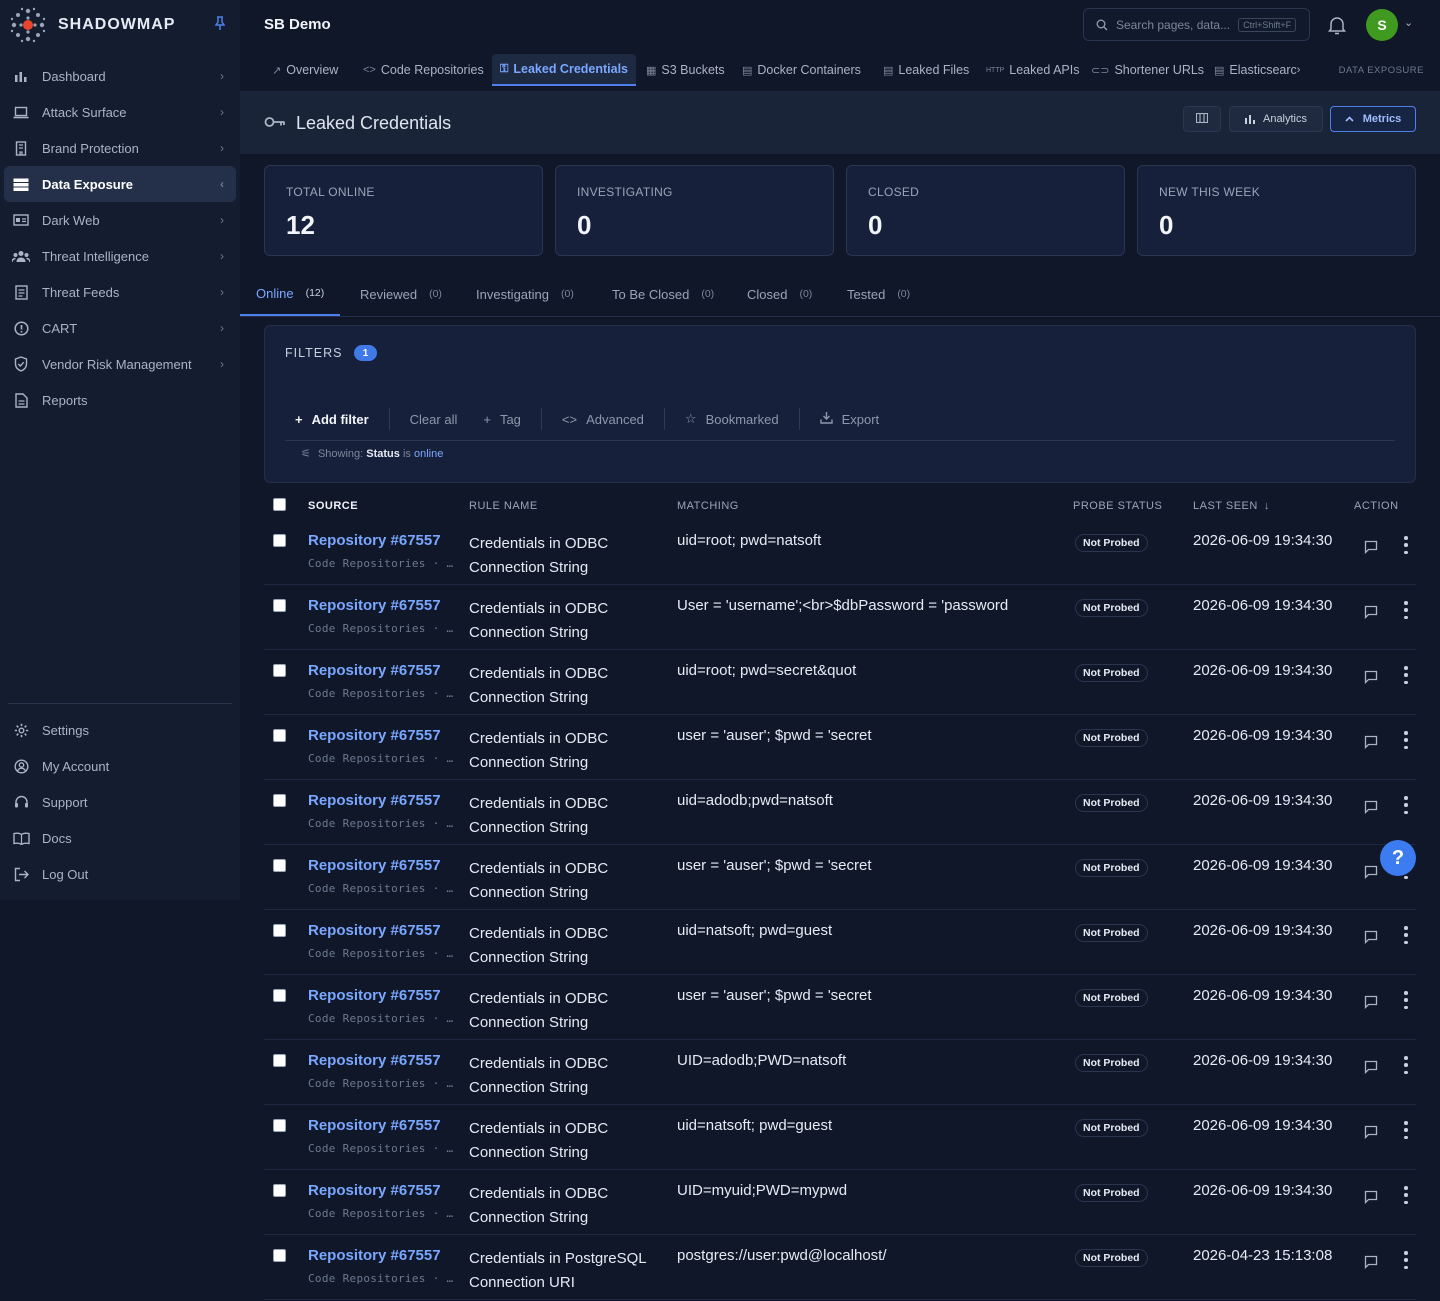 The image size is (1440, 1301). Describe the element at coordinates (91, 25) in the screenshot. I see `brand: SHADOWMAP` at that location.